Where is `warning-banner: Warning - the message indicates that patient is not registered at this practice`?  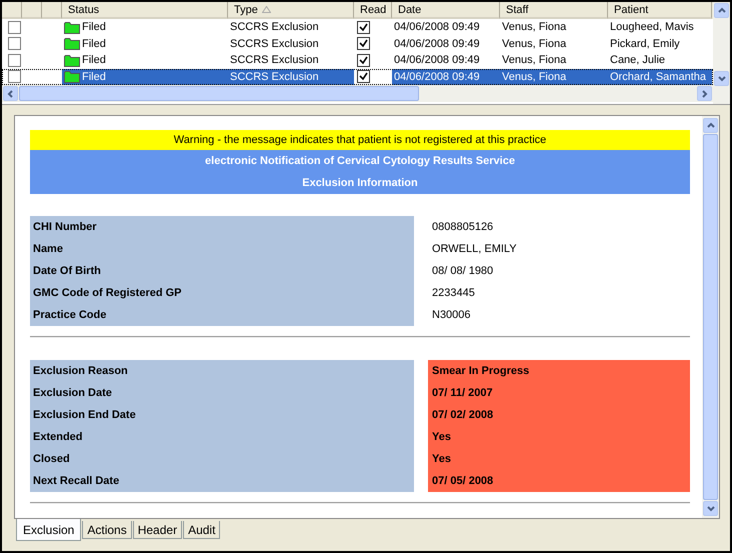 warning-banner: Warning - the message indicates that patient is not registered at this practice is located at coordinates (360, 140).